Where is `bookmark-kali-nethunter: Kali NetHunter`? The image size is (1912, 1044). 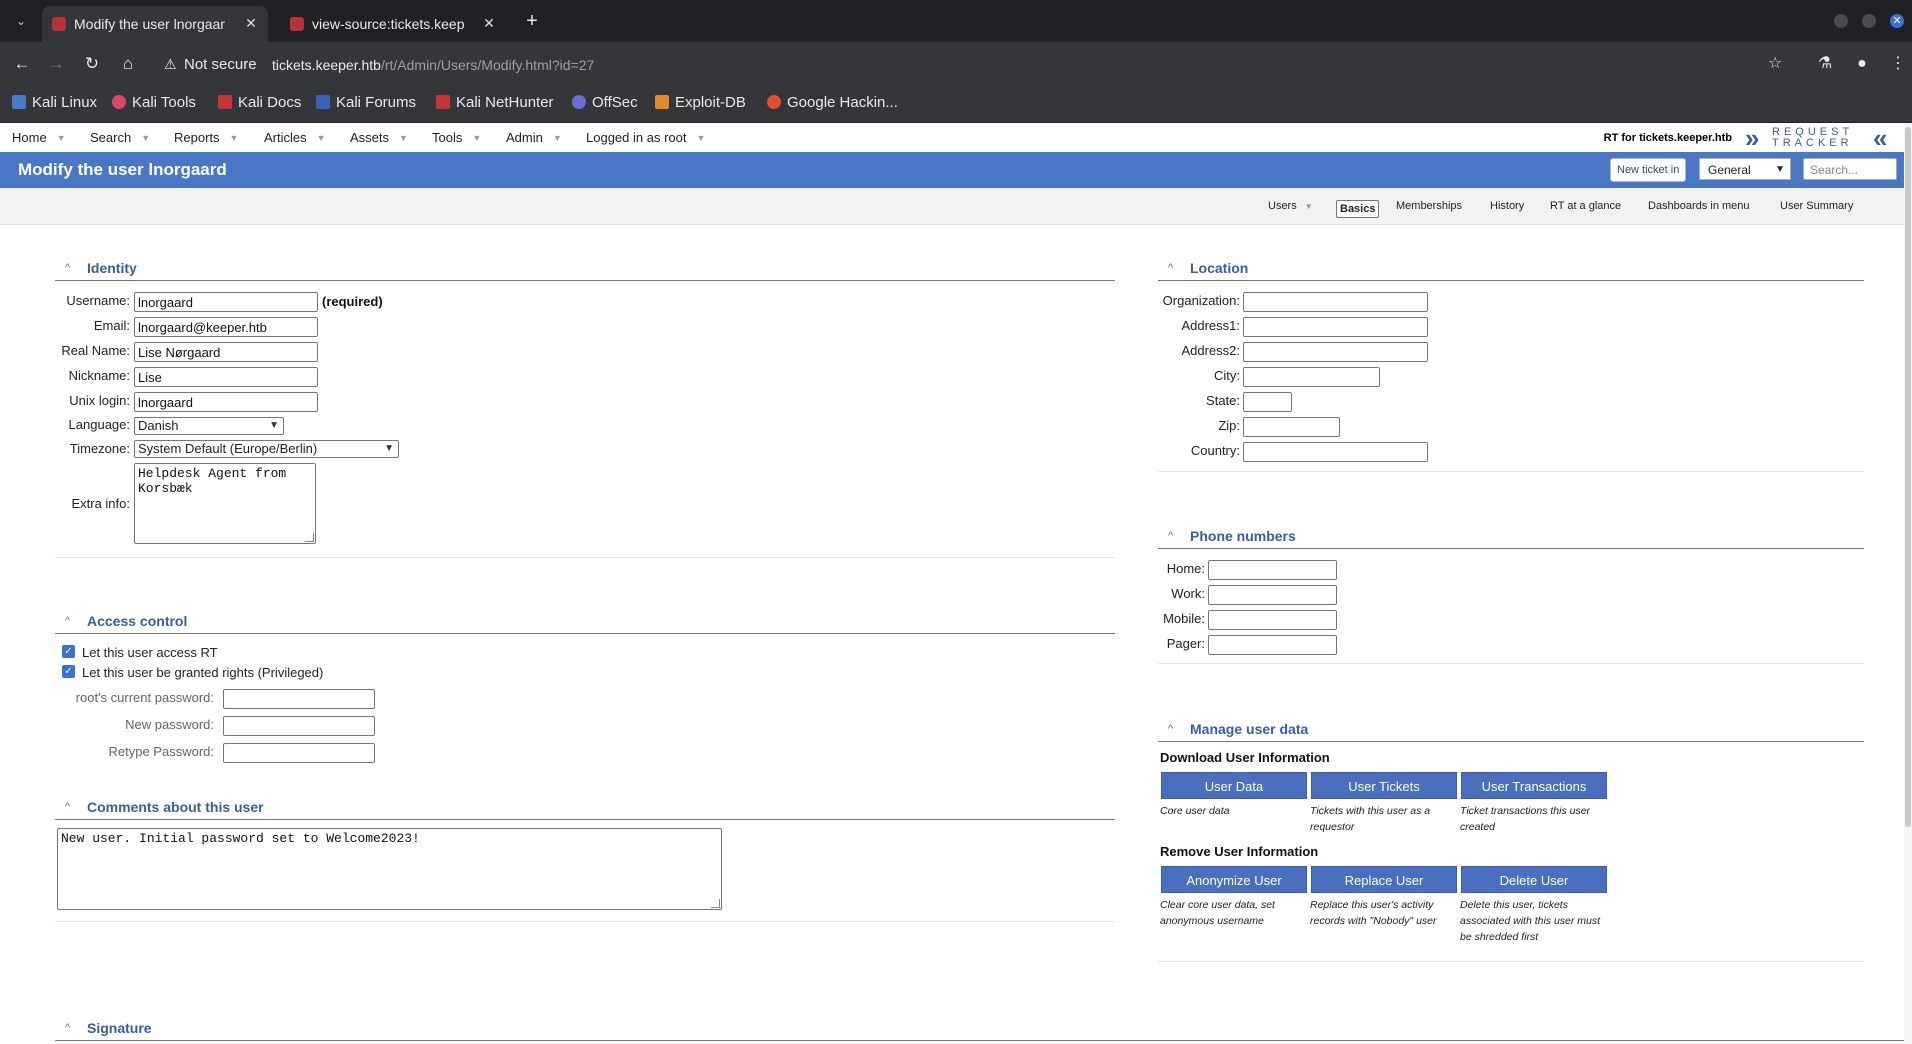
bookmark-kali-nethunter: Kali NetHunter is located at coordinates (495, 104).